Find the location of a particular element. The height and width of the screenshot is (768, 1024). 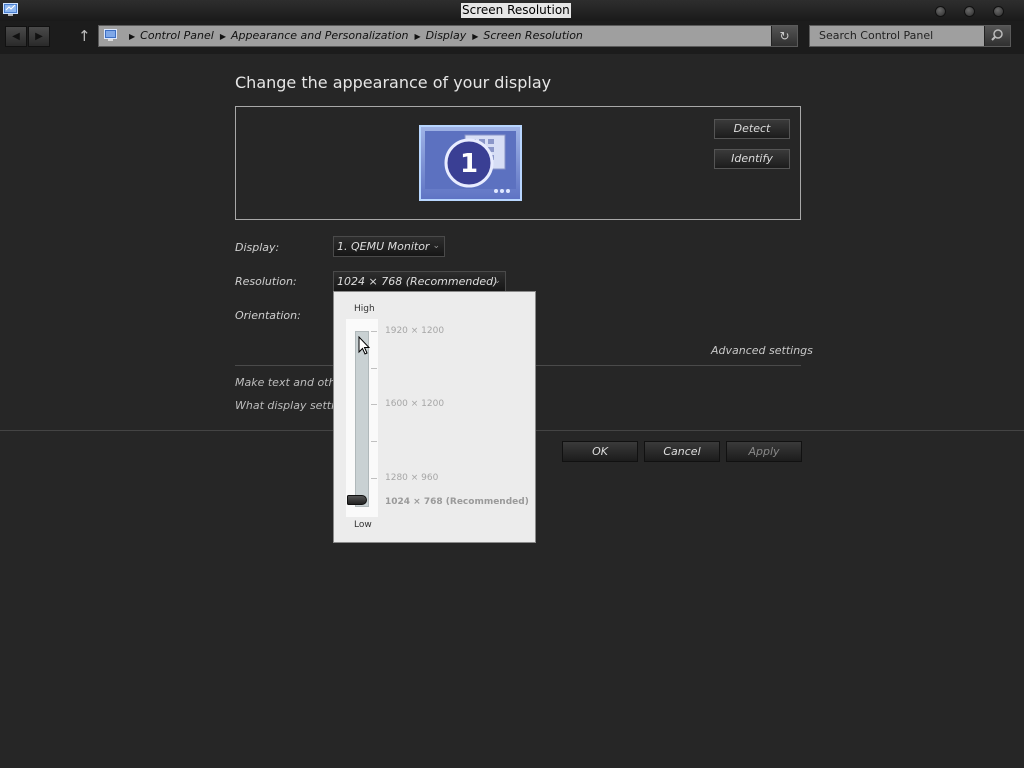

back-button: ◀ is located at coordinates (16, 36).